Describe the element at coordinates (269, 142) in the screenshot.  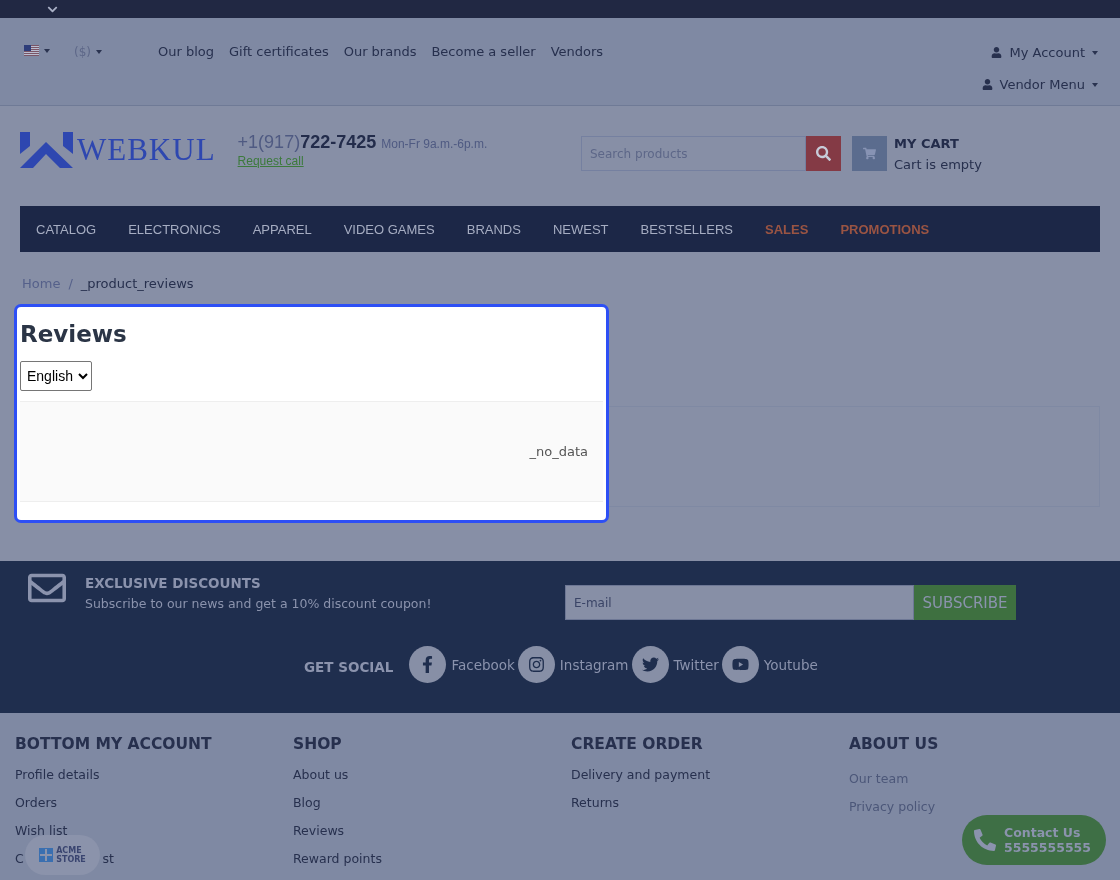
I see `phone-prefix: +1(917)` at that location.